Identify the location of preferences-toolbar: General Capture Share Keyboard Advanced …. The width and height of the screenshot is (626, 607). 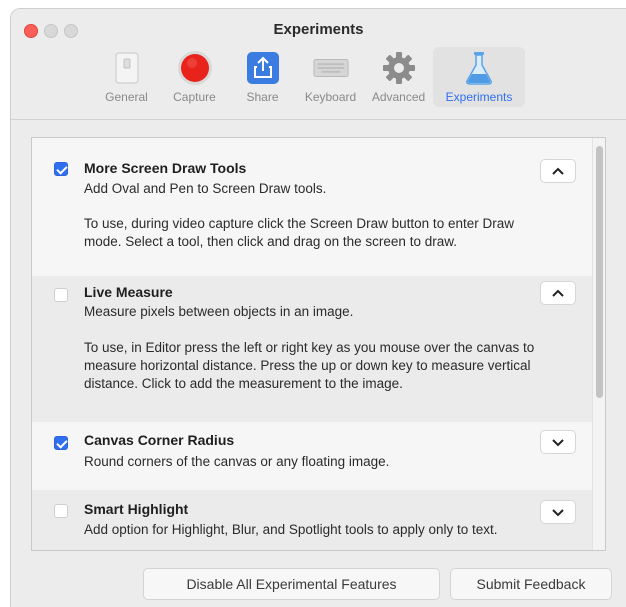
(309, 78).